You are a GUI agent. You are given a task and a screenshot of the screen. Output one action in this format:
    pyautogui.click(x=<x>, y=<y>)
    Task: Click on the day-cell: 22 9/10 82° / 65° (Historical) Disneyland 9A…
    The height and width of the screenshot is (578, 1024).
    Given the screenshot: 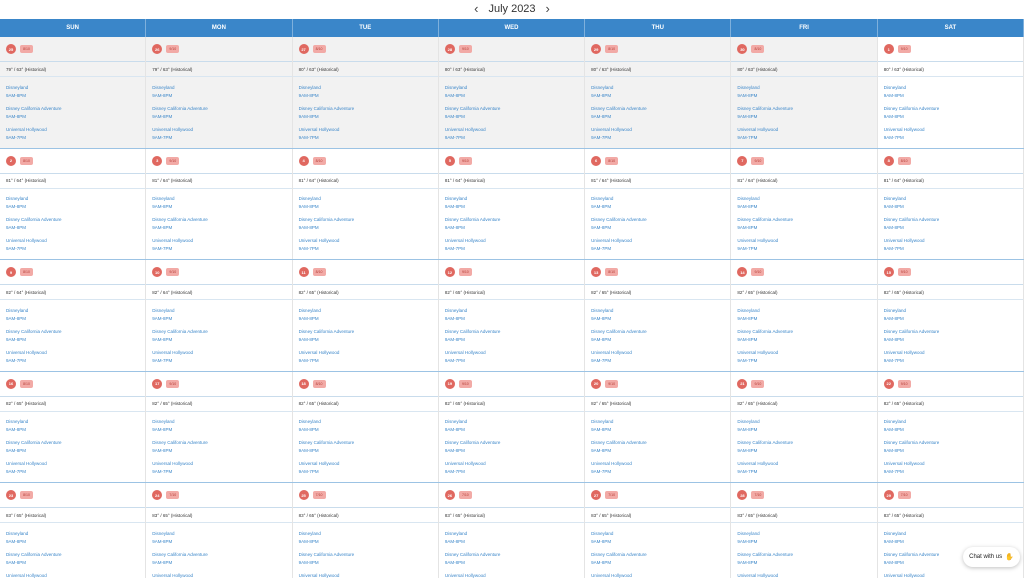 What is the action you would take?
    pyautogui.click(x=950, y=427)
    